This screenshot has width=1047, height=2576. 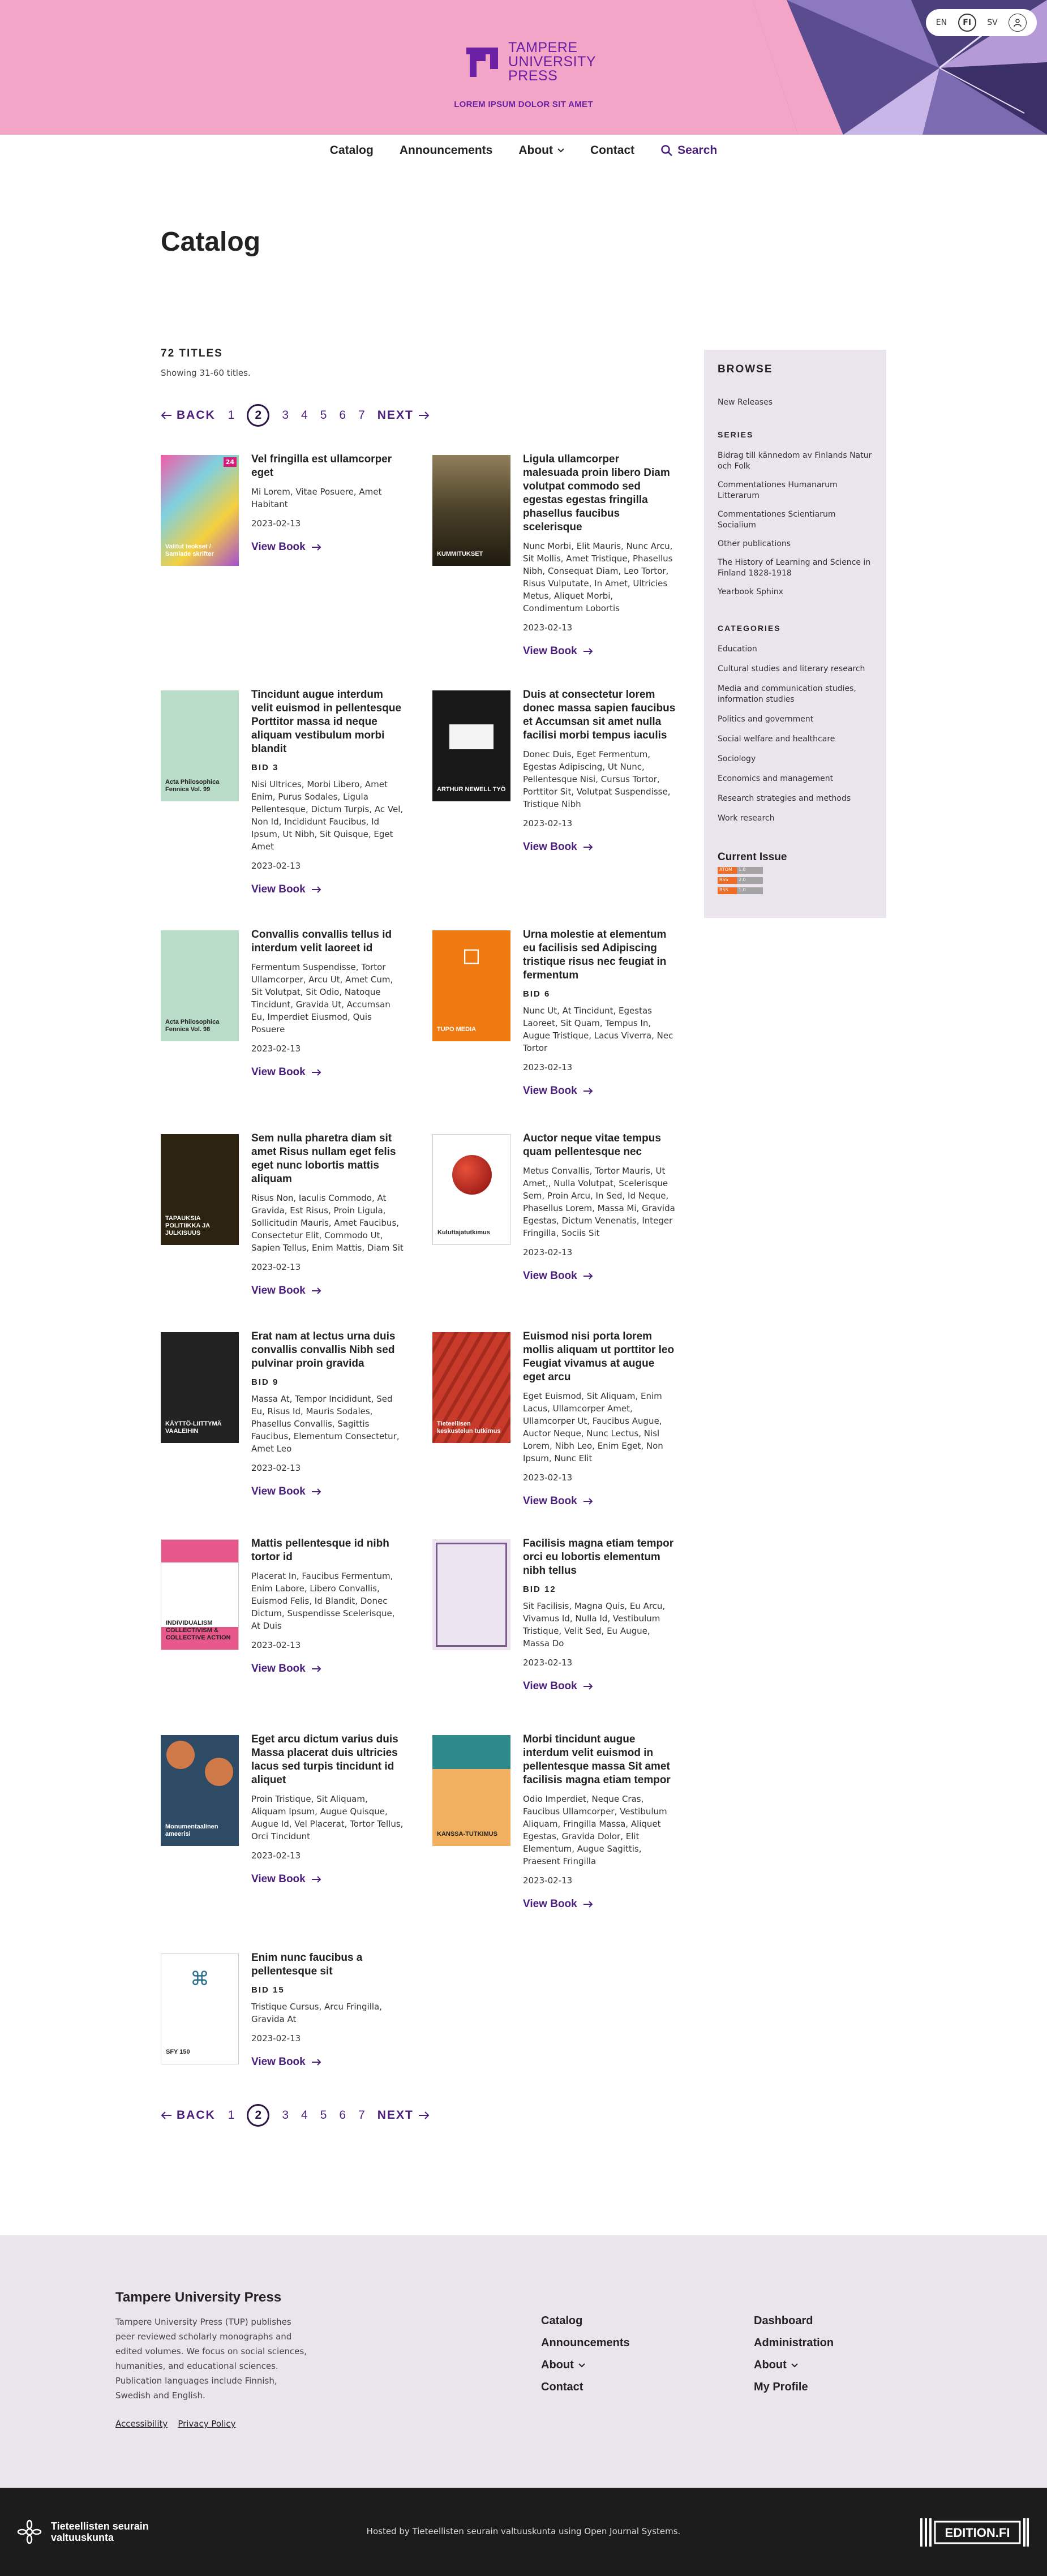 What do you see at coordinates (306, 1964) in the screenshot?
I see `book-title: Enim nunc faucibus a pellentesque sit` at bounding box center [306, 1964].